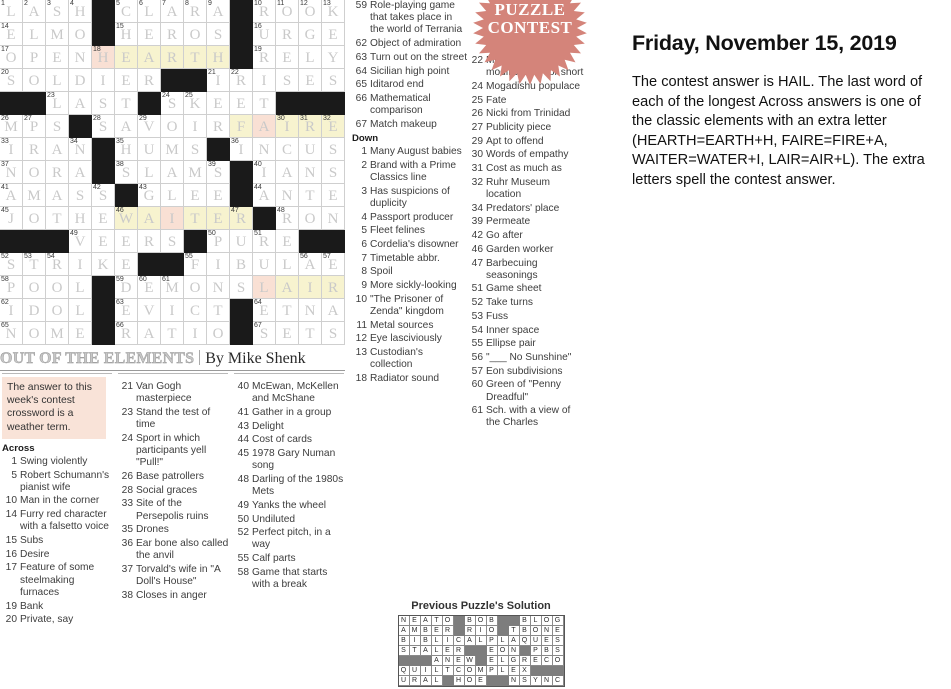  I want to click on grid-cell: 27 P, so click(34, 126).